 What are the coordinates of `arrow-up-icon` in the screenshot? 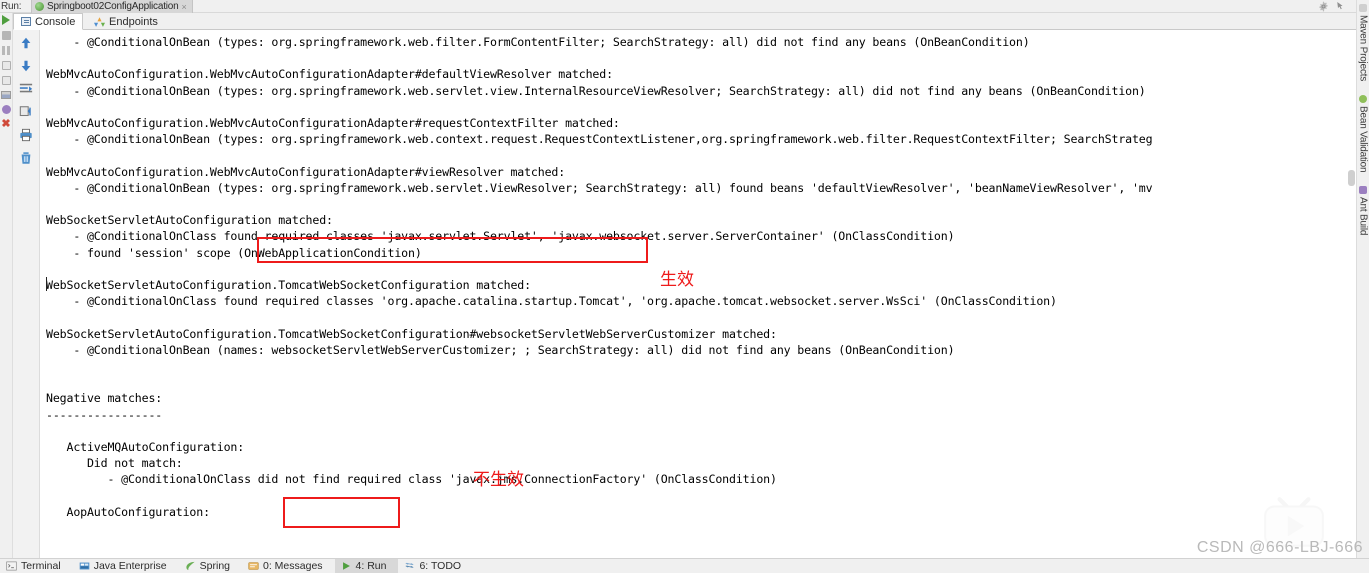 It's located at (26, 43).